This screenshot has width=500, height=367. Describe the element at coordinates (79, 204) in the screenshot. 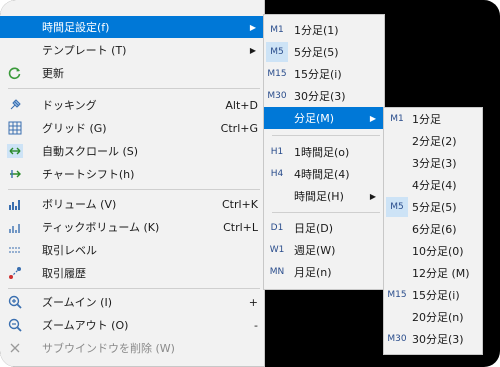

I see `menu-item-label: ボリューム (V)` at that location.